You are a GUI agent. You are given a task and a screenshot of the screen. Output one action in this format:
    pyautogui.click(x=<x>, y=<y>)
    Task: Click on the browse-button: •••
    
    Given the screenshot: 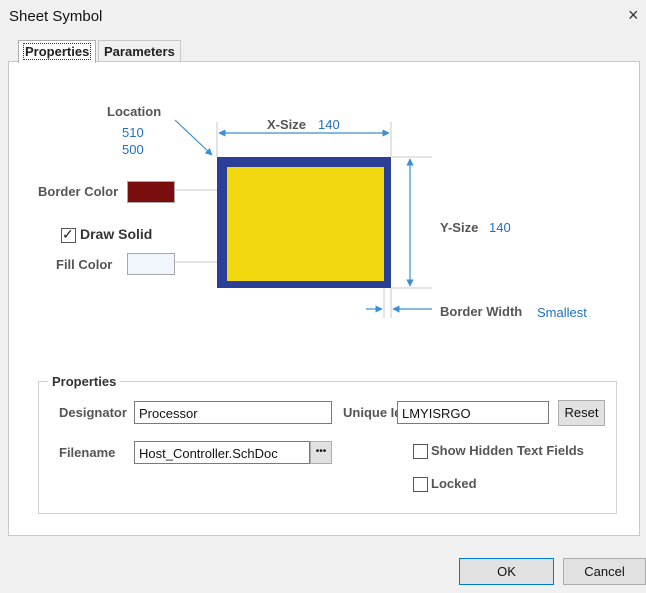 What is the action you would take?
    pyautogui.click(x=321, y=452)
    